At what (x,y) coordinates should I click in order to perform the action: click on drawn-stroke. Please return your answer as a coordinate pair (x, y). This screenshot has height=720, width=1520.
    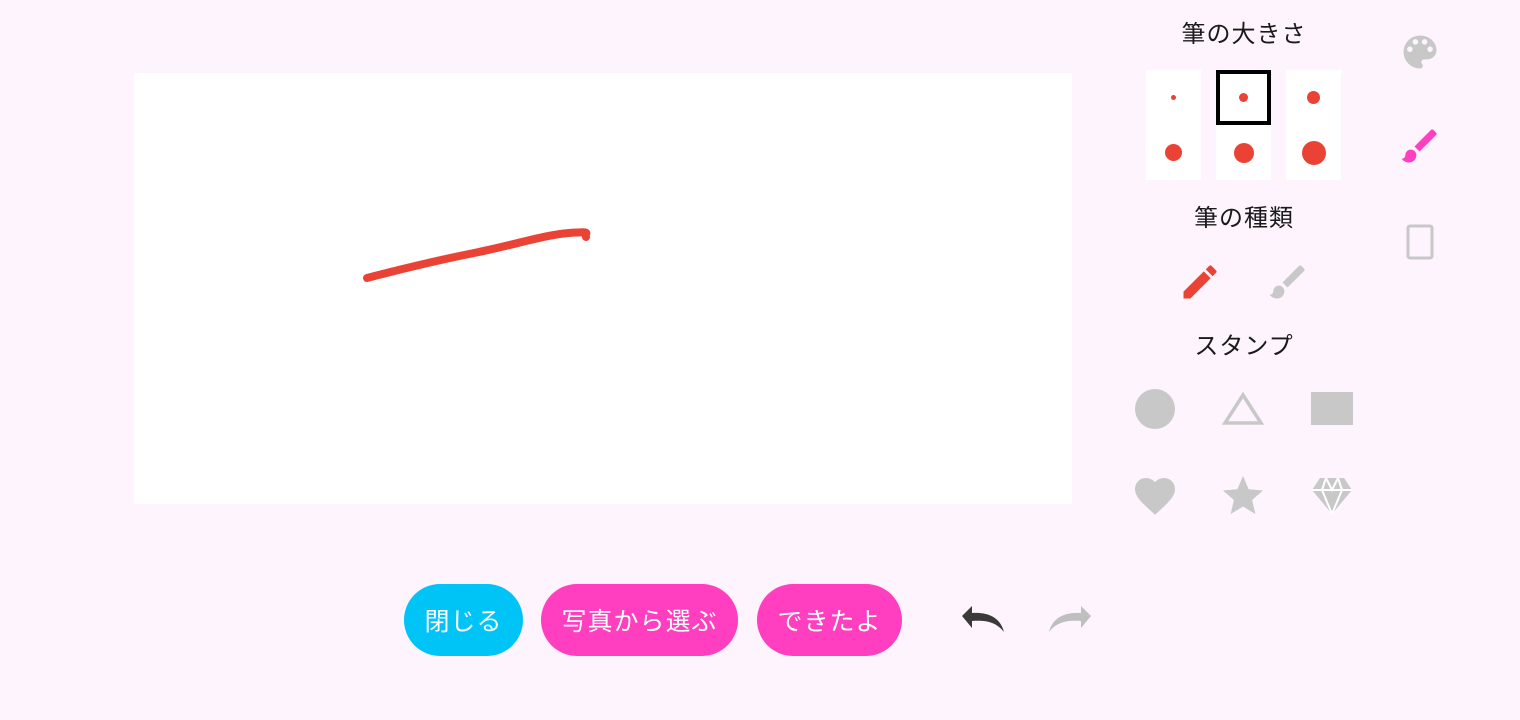
    Looking at the image, I should click on (477, 255).